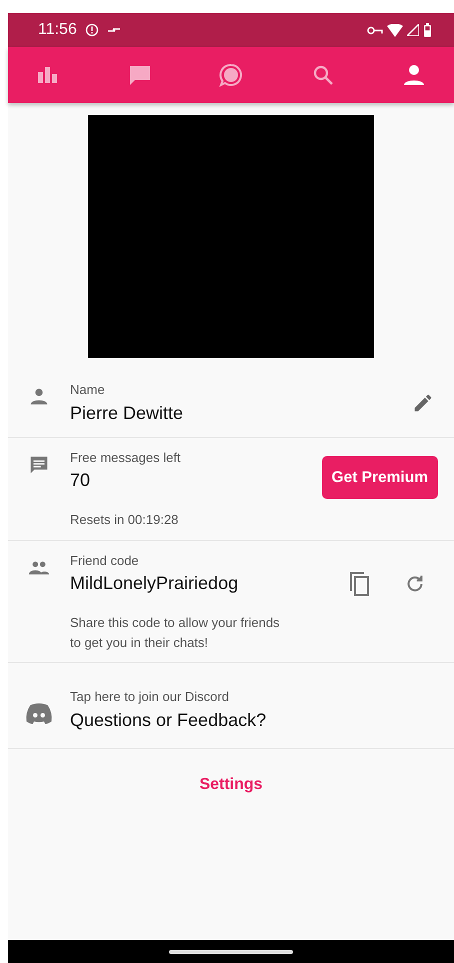 The height and width of the screenshot is (963, 454). I want to click on messages-value: 70, so click(81, 480).